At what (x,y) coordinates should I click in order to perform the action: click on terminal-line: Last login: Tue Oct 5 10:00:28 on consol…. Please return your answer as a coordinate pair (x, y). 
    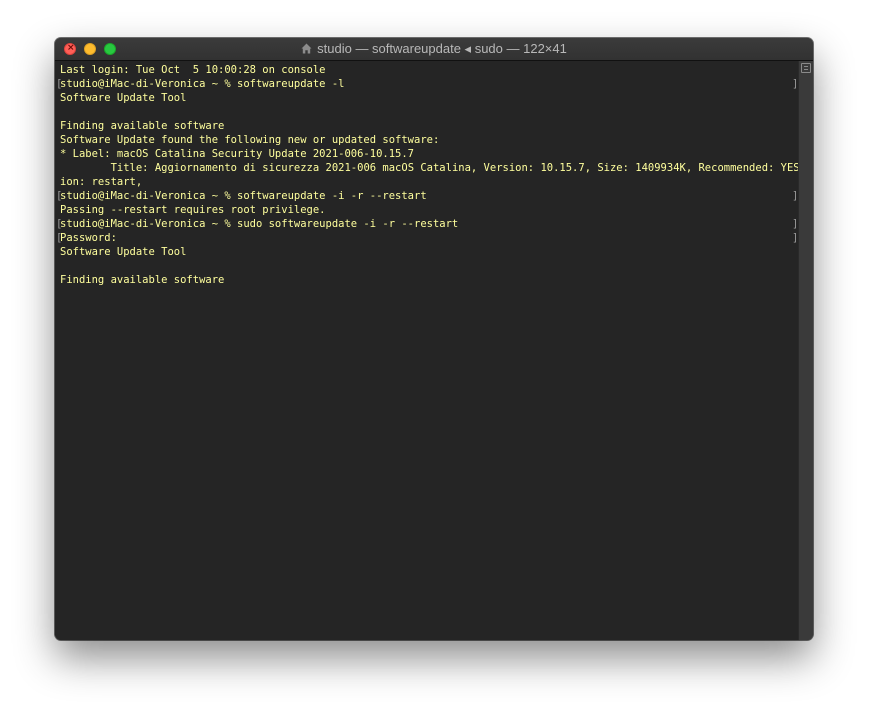
    Looking at the image, I should click on (193, 70).